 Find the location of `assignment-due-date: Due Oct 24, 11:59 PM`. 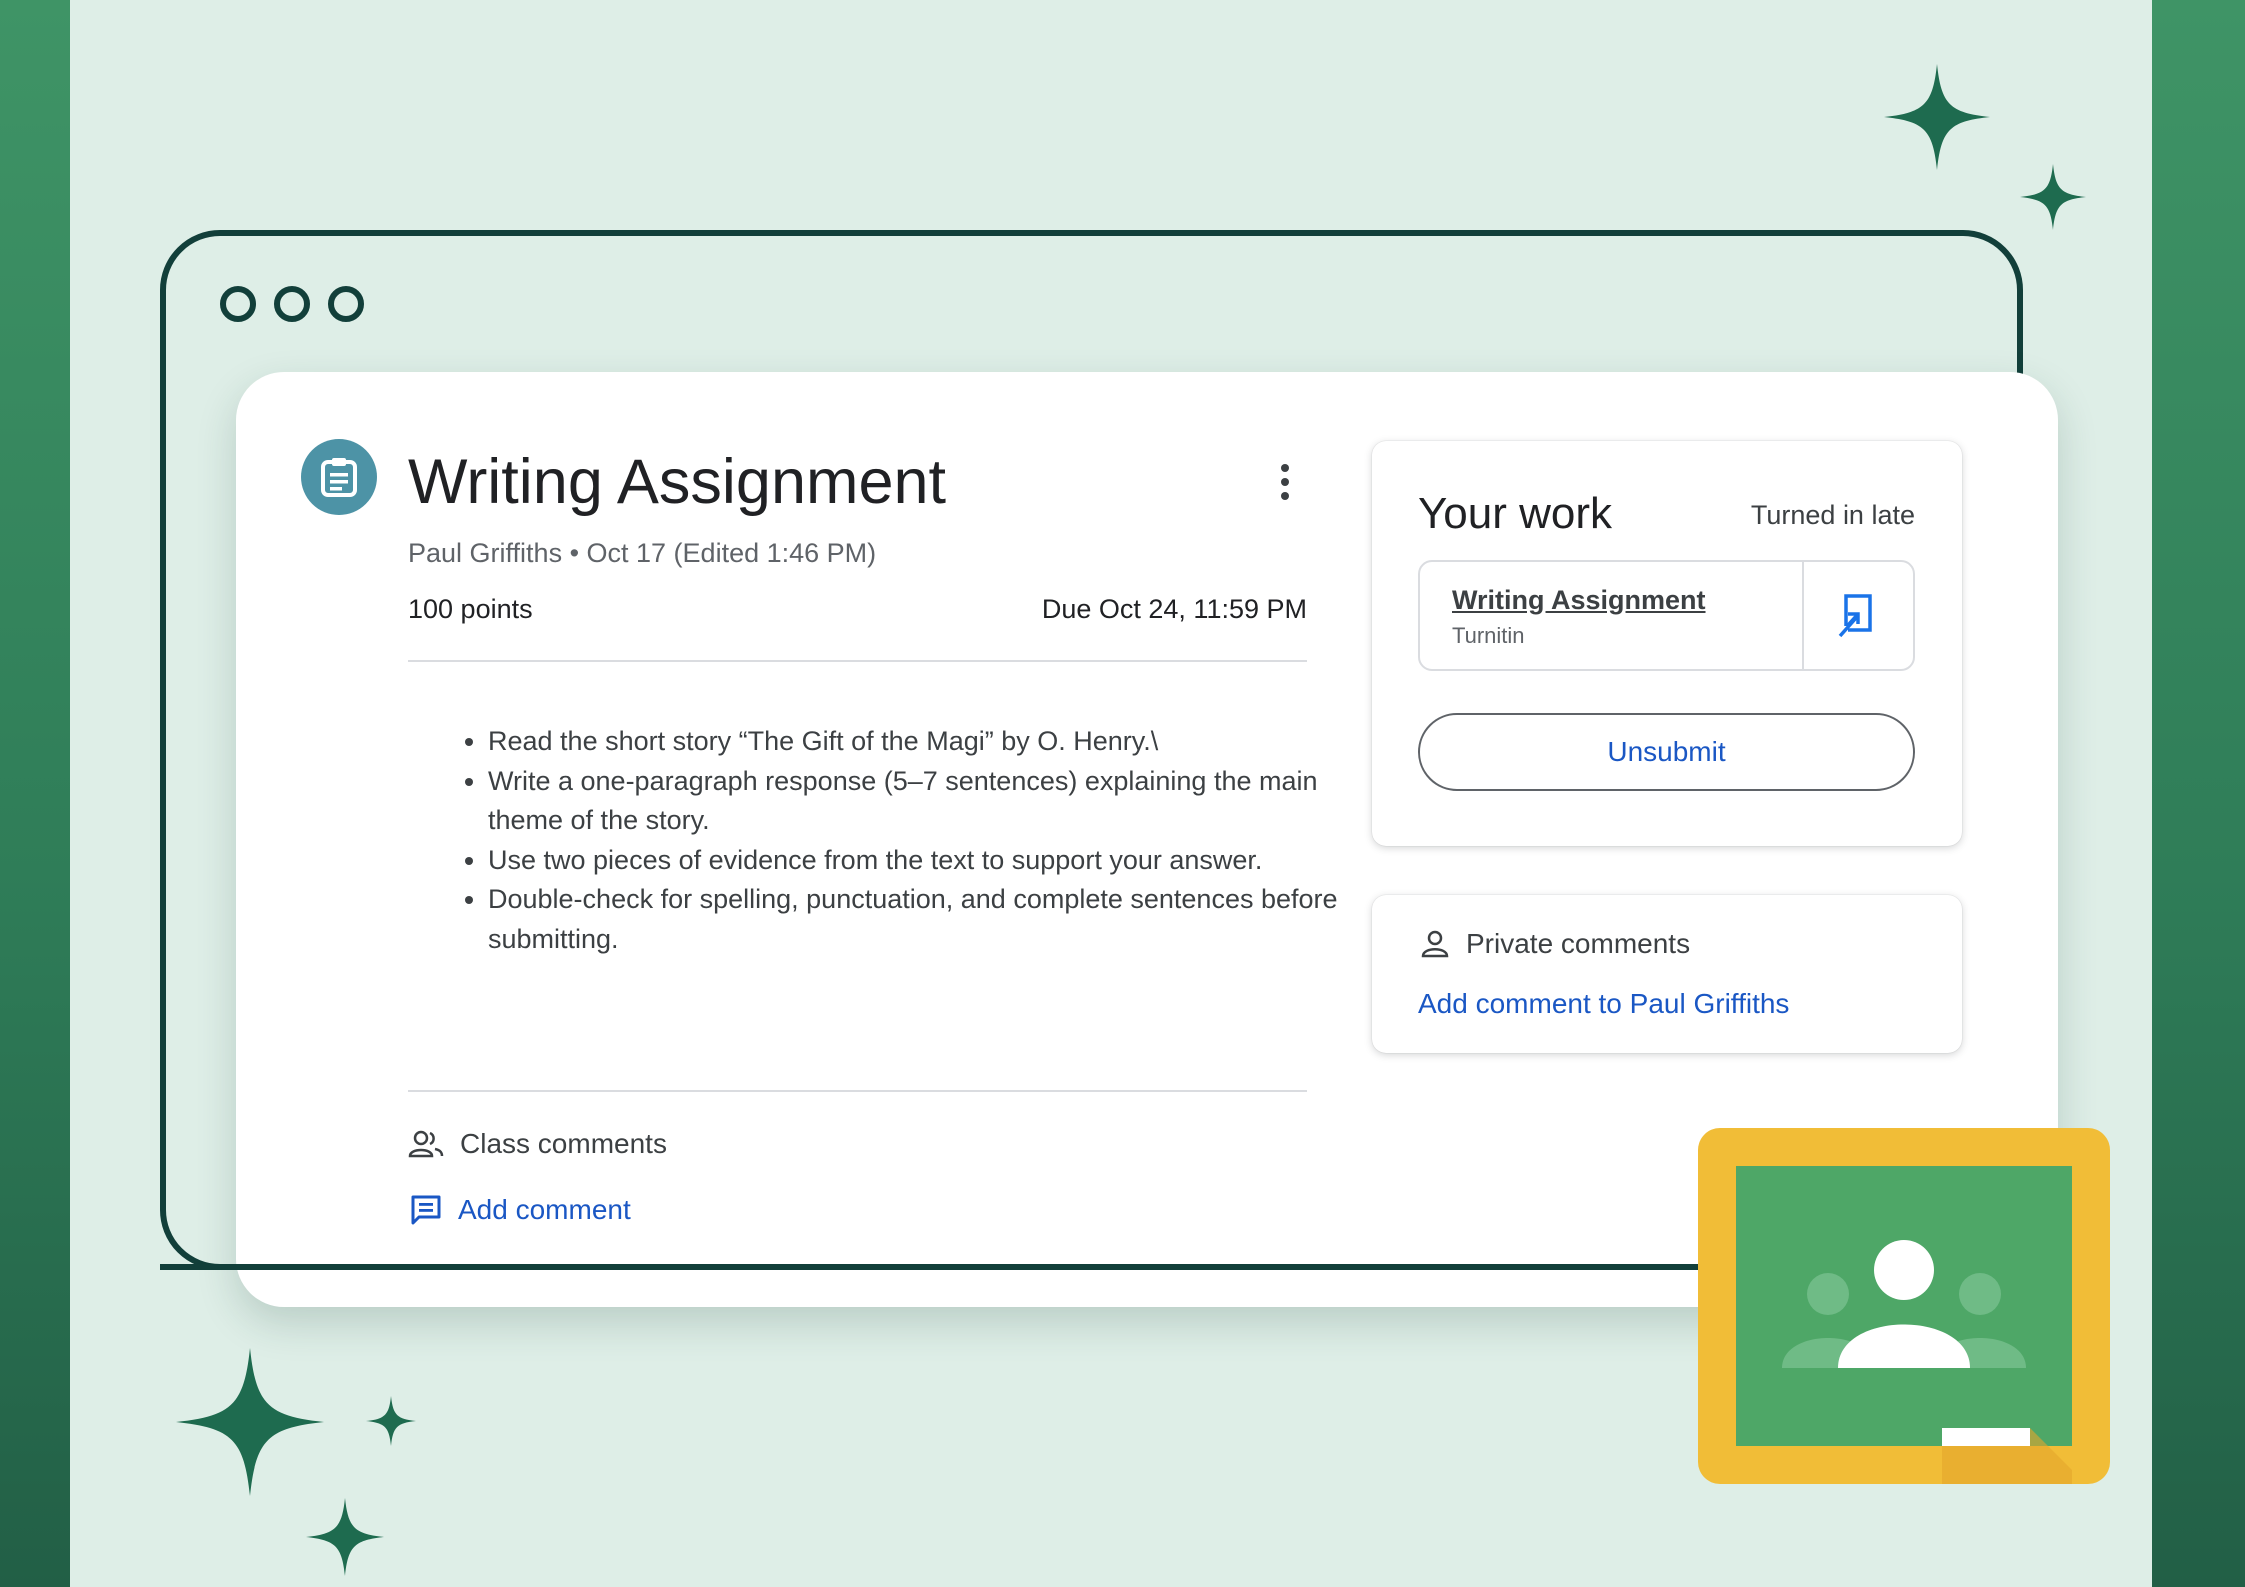

assignment-due-date: Due Oct 24, 11:59 PM is located at coordinates (1174, 609).